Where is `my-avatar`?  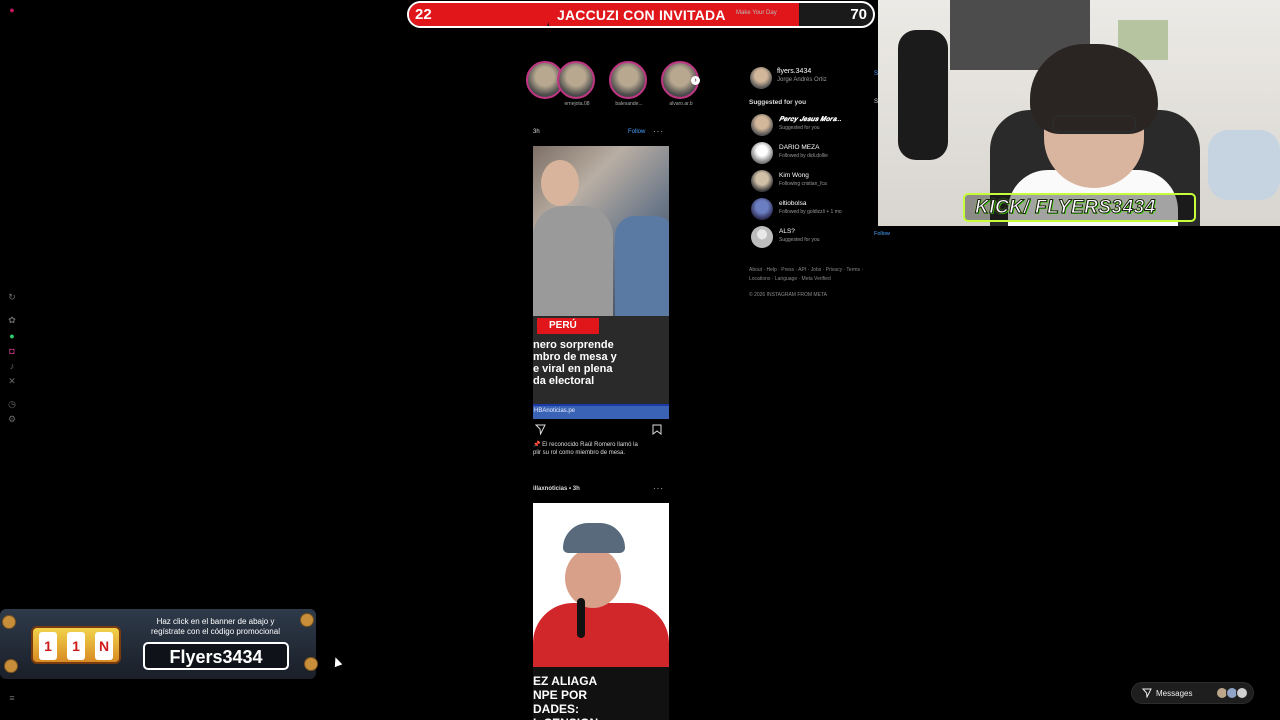 my-avatar is located at coordinates (761, 78).